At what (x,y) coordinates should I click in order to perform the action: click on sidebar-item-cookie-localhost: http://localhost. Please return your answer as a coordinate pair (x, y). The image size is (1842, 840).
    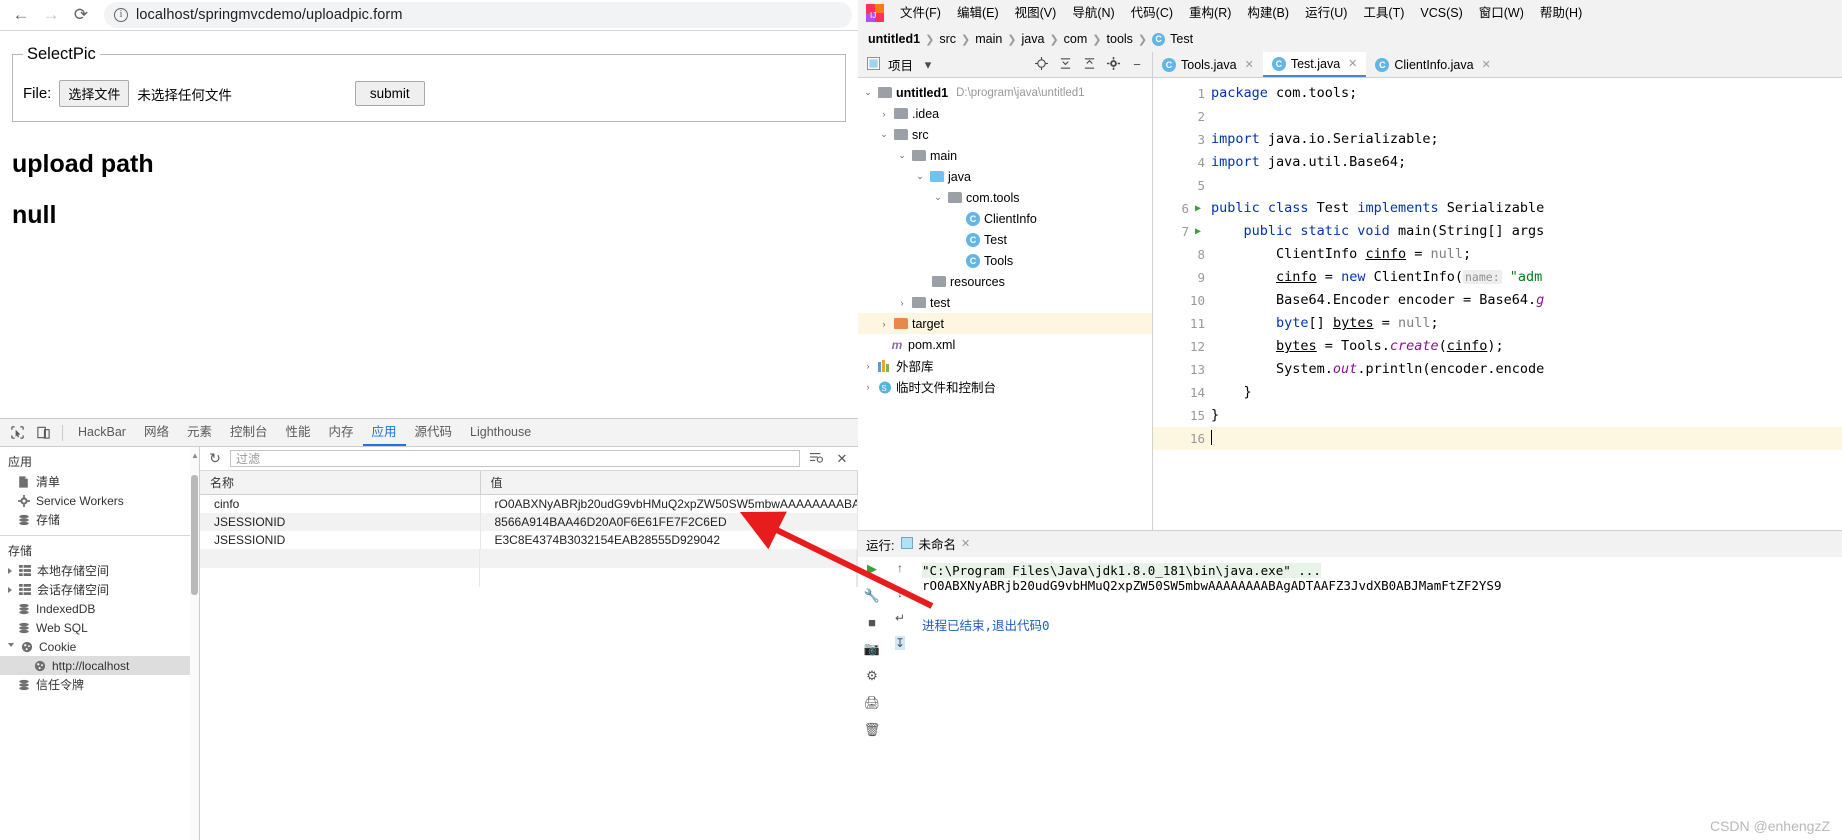
    Looking at the image, I should click on (99, 665).